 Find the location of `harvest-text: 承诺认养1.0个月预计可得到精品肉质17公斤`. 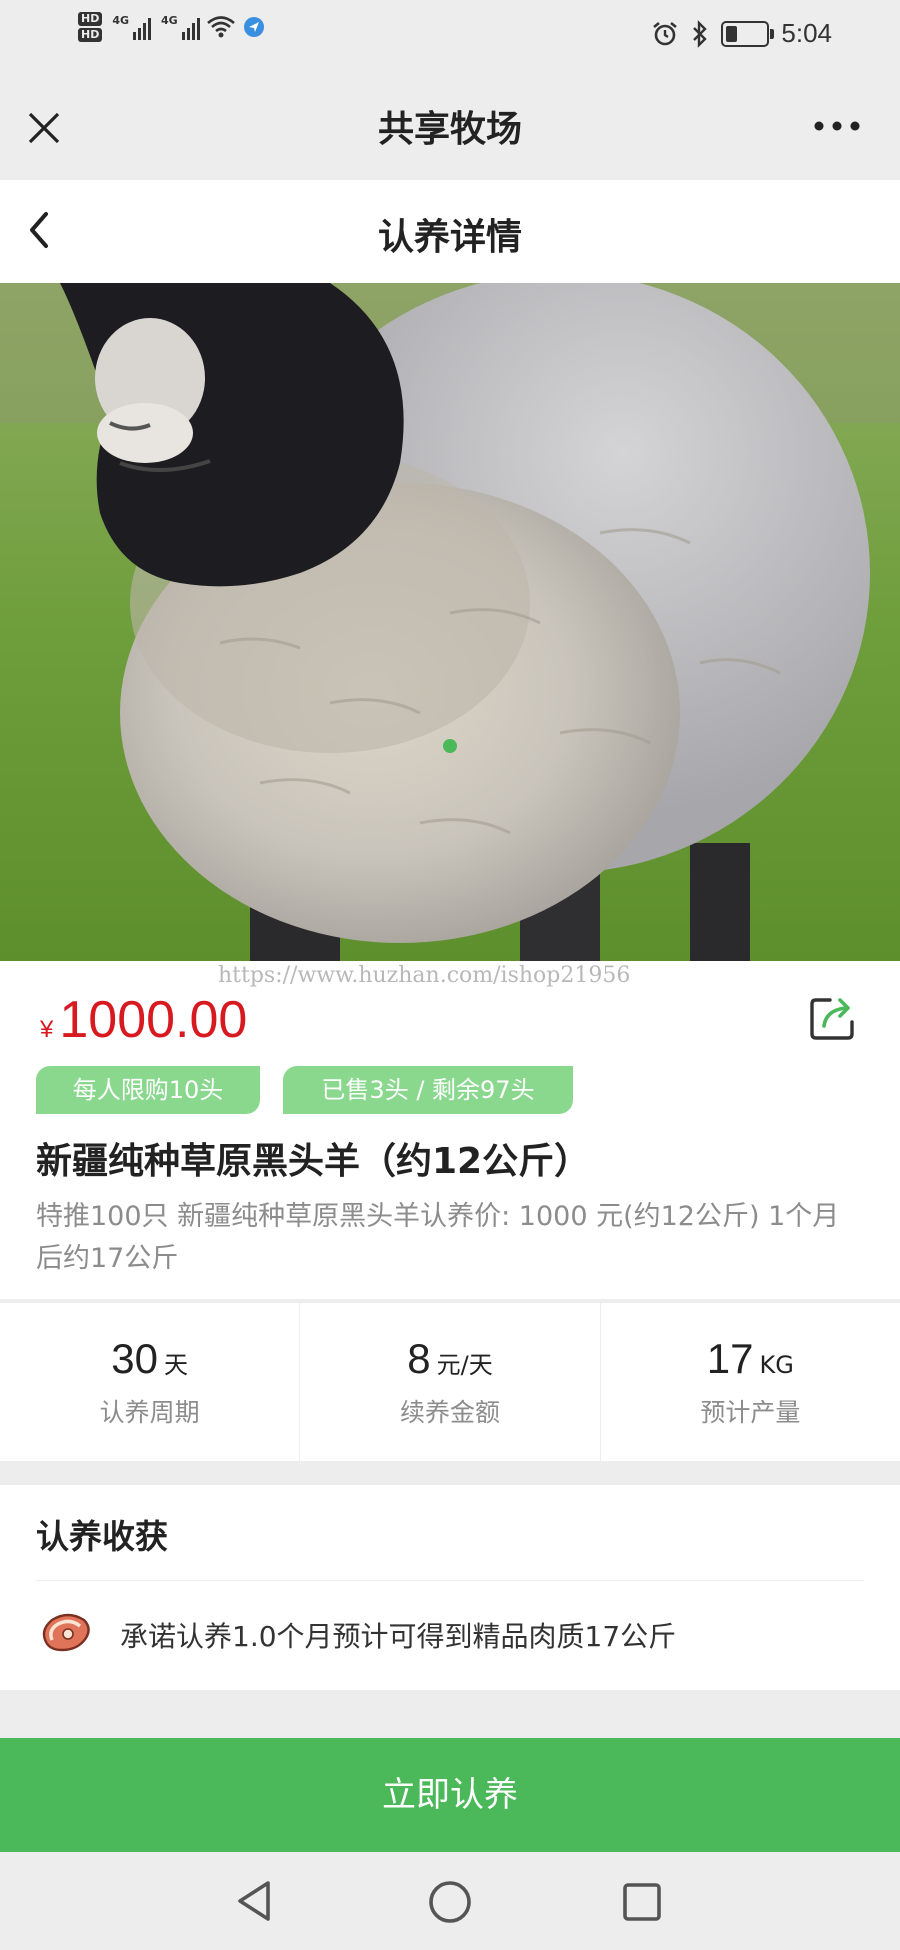

harvest-text: 承诺认养1.0个月预计可得到精品肉质17公斤 is located at coordinates (398, 1636).